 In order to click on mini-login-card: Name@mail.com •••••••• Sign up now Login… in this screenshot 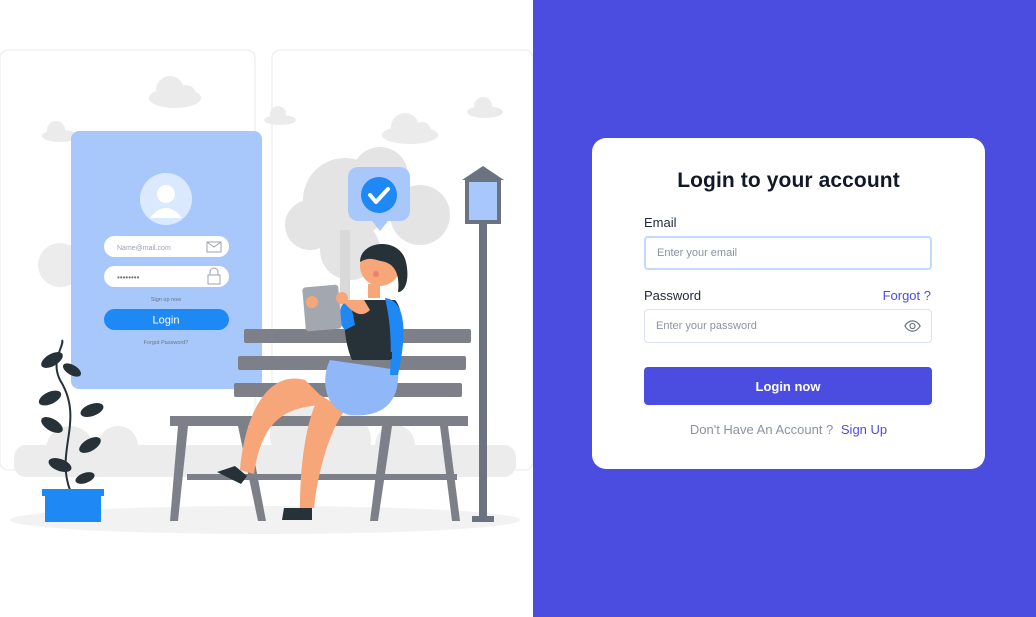, I will do `click(166, 260)`.